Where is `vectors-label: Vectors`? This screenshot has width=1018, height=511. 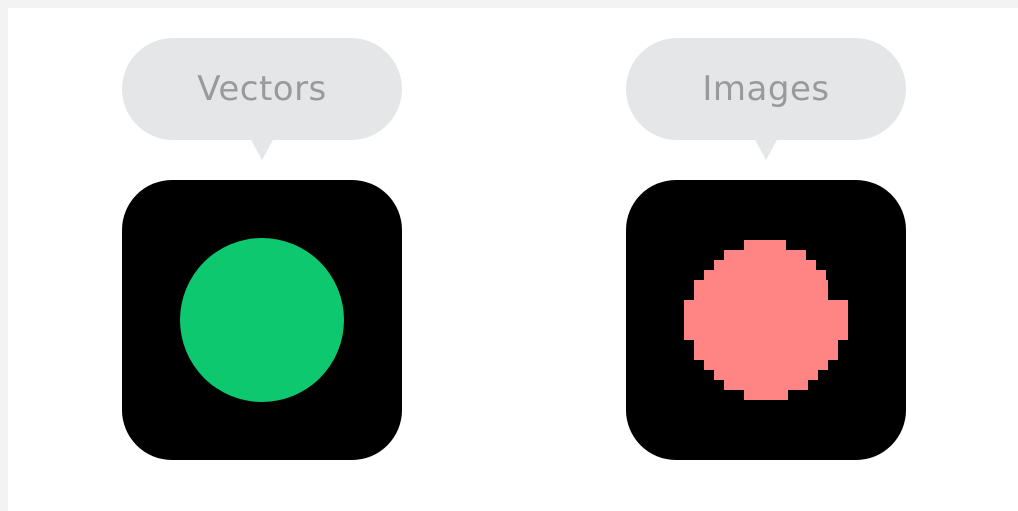 vectors-label: Vectors is located at coordinates (262, 89).